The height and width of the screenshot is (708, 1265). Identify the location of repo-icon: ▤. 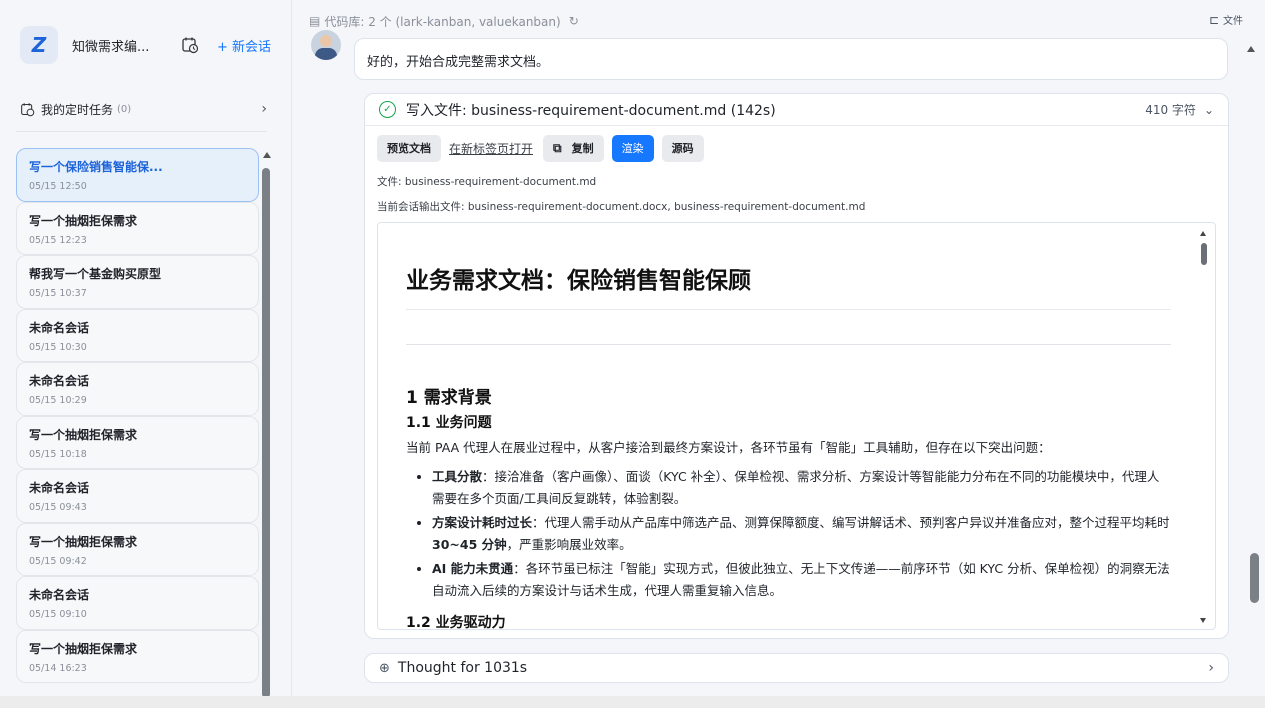
(315, 21).